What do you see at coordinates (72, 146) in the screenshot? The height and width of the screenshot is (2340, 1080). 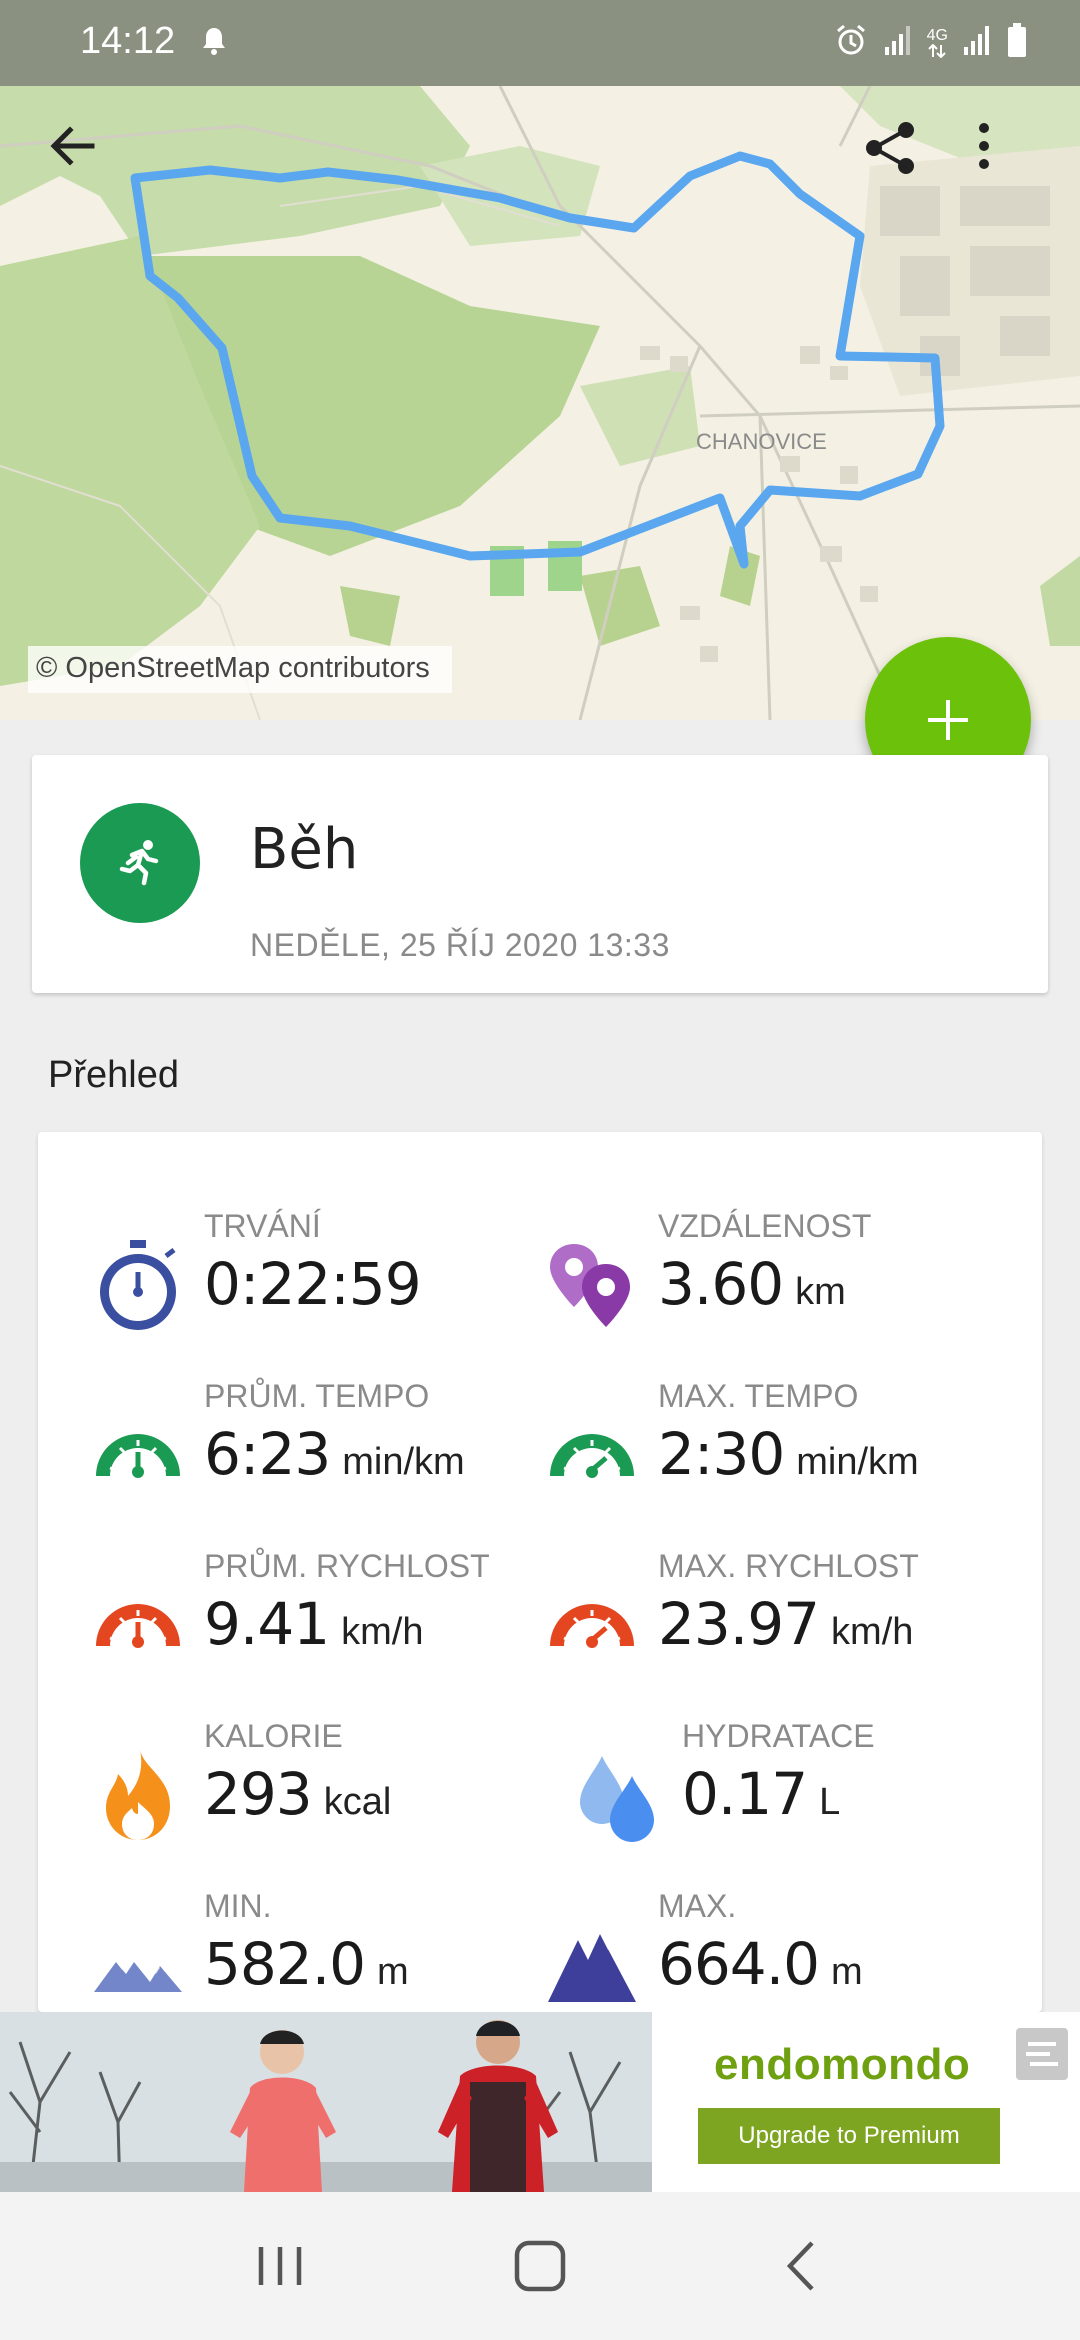 I see `arrow-back-icon` at bounding box center [72, 146].